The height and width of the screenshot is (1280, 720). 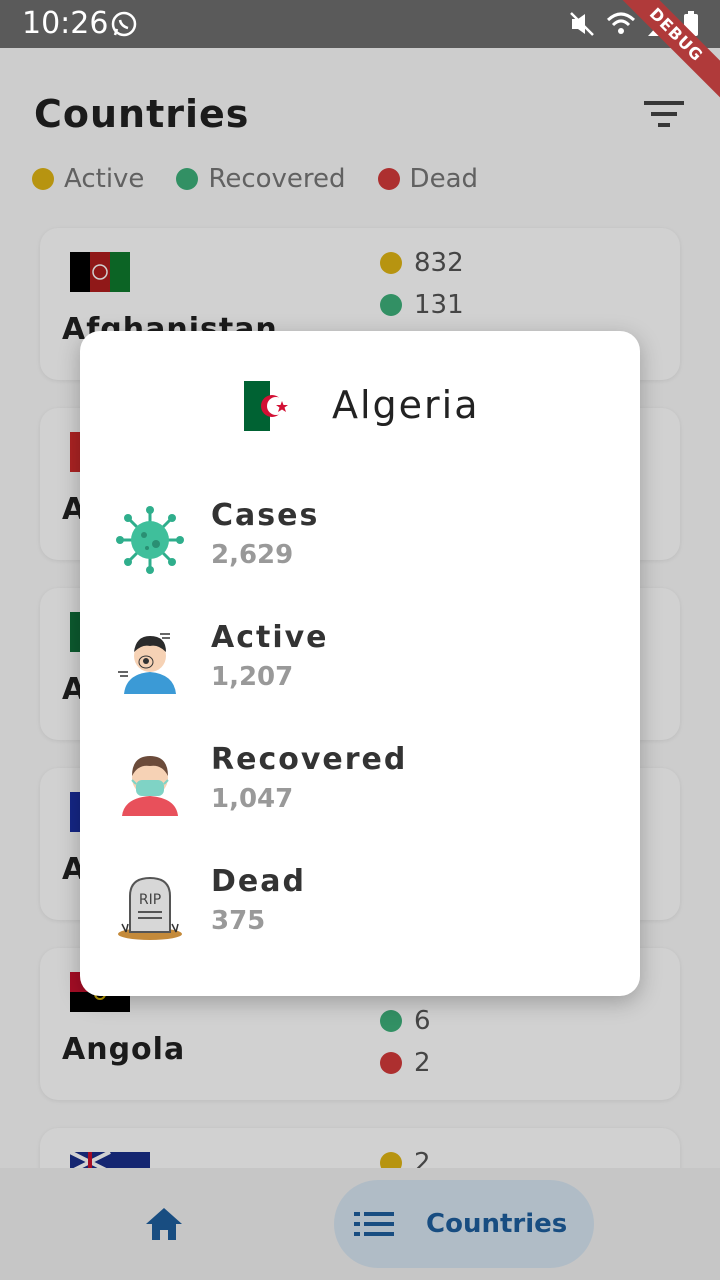 What do you see at coordinates (150, 900) in the screenshot?
I see `tombstone-text: RIP` at bounding box center [150, 900].